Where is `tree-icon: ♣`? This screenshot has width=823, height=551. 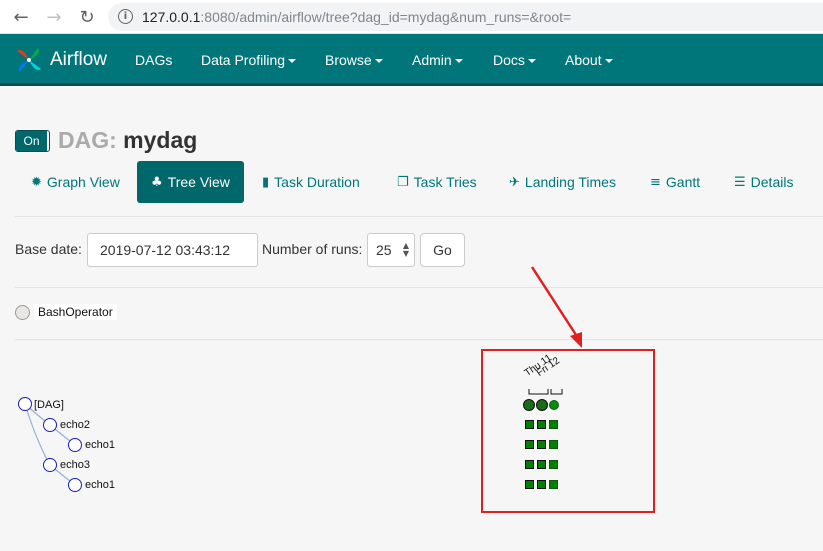 tree-icon: ♣ is located at coordinates (157, 182).